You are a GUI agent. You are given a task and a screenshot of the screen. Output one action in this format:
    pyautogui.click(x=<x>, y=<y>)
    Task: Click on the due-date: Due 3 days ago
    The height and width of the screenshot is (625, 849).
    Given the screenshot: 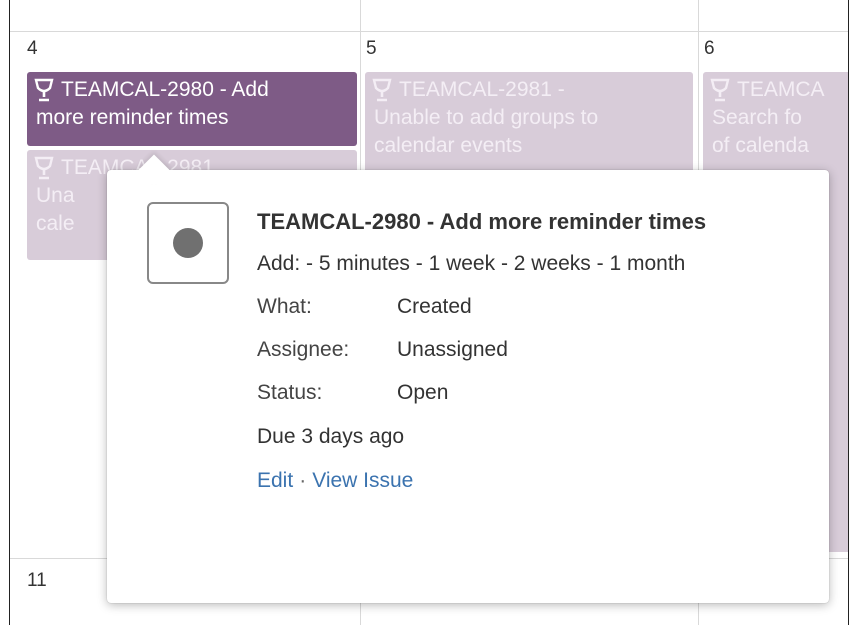 What is the action you would take?
    pyautogui.click(x=331, y=436)
    